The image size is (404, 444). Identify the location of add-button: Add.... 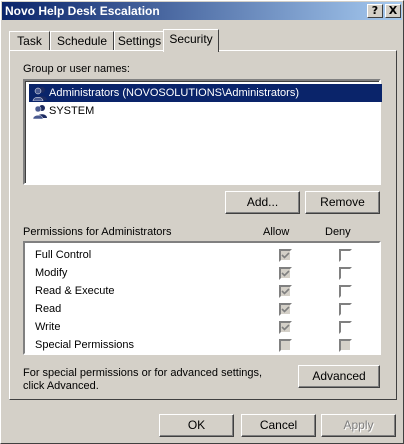
(262, 202).